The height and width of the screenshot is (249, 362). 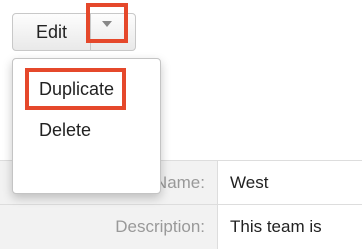 I want to click on description-value: This team is, so click(x=276, y=226).